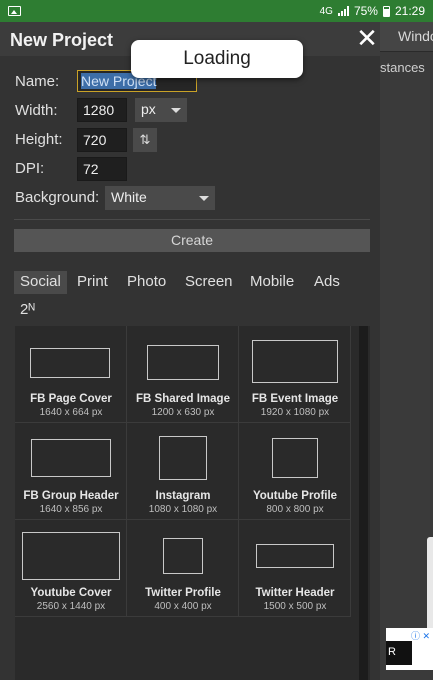 The height and width of the screenshot is (680, 433). Describe the element at coordinates (192, 219) in the screenshot. I see `divider` at that location.